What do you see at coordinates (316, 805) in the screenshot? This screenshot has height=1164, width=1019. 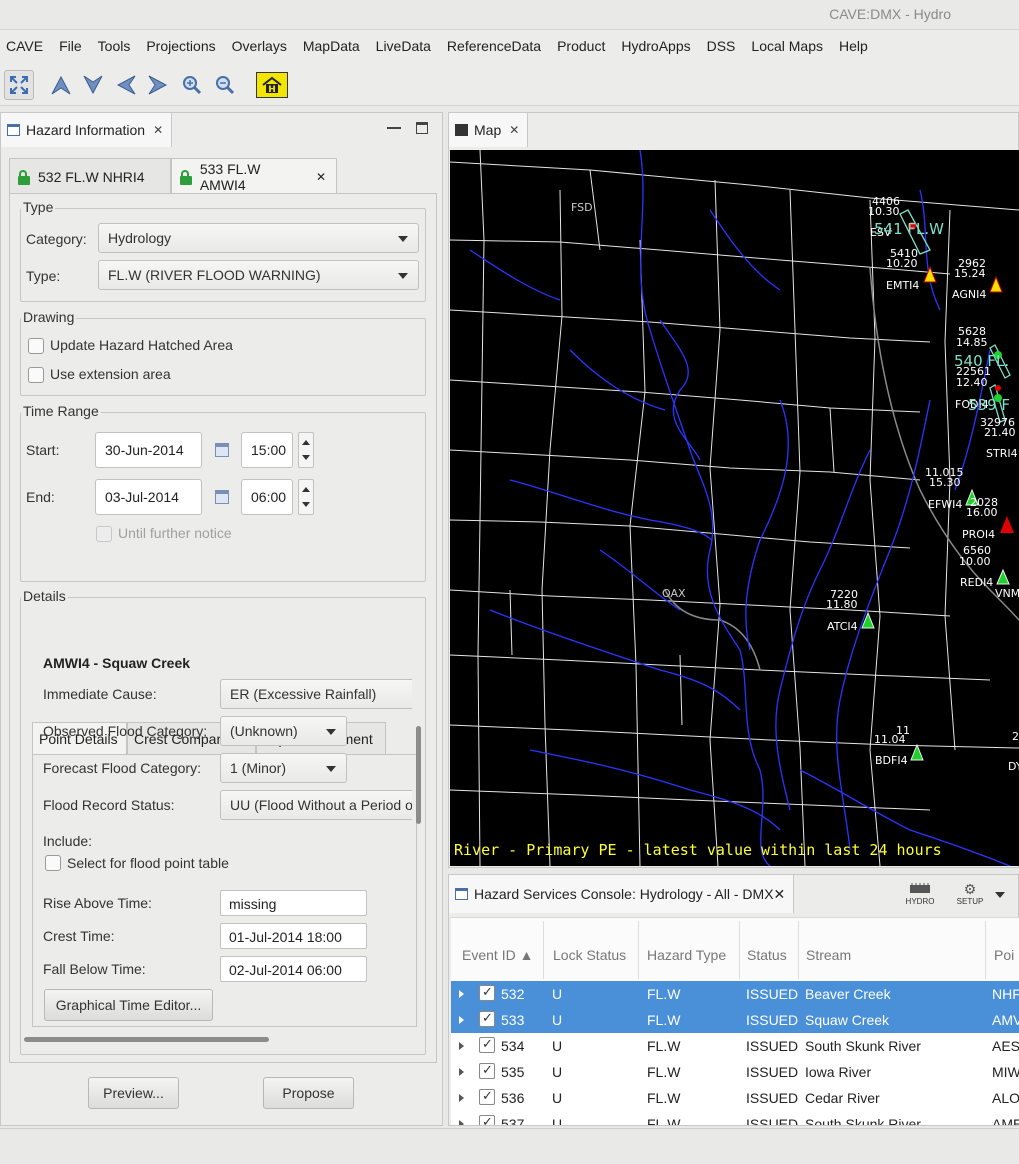 I see `record-status-combo: UU (Flood Without a Period o` at bounding box center [316, 805].